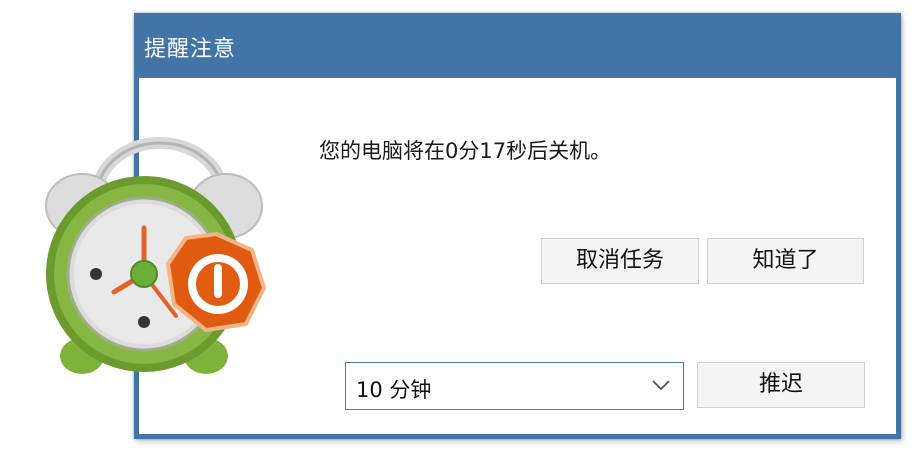 This screenshot has width=916, height=454. What do you see at coordinates (517, 45) in the screenshot?
I see `title-bar: 提醒注意` at bounding box center [517, 45].